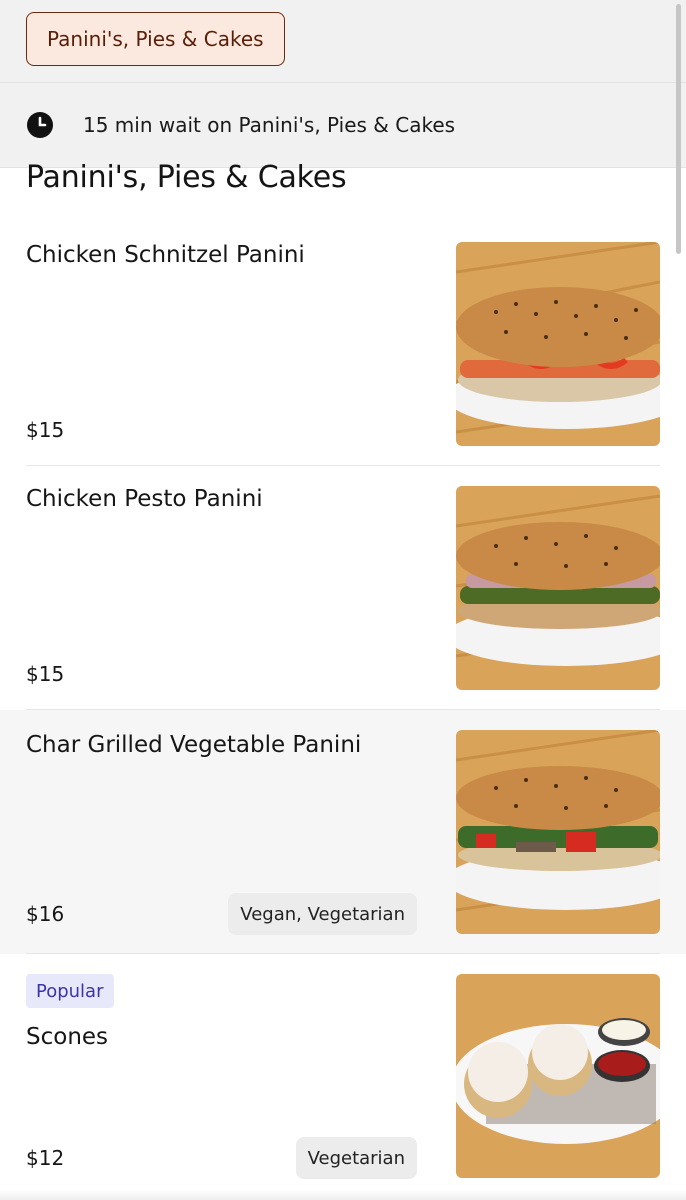 This screenshot has height=1200, width=686. Describe the element at coordinates (343, 1195) in the screenshot. I see `bottom-edge` at that location.